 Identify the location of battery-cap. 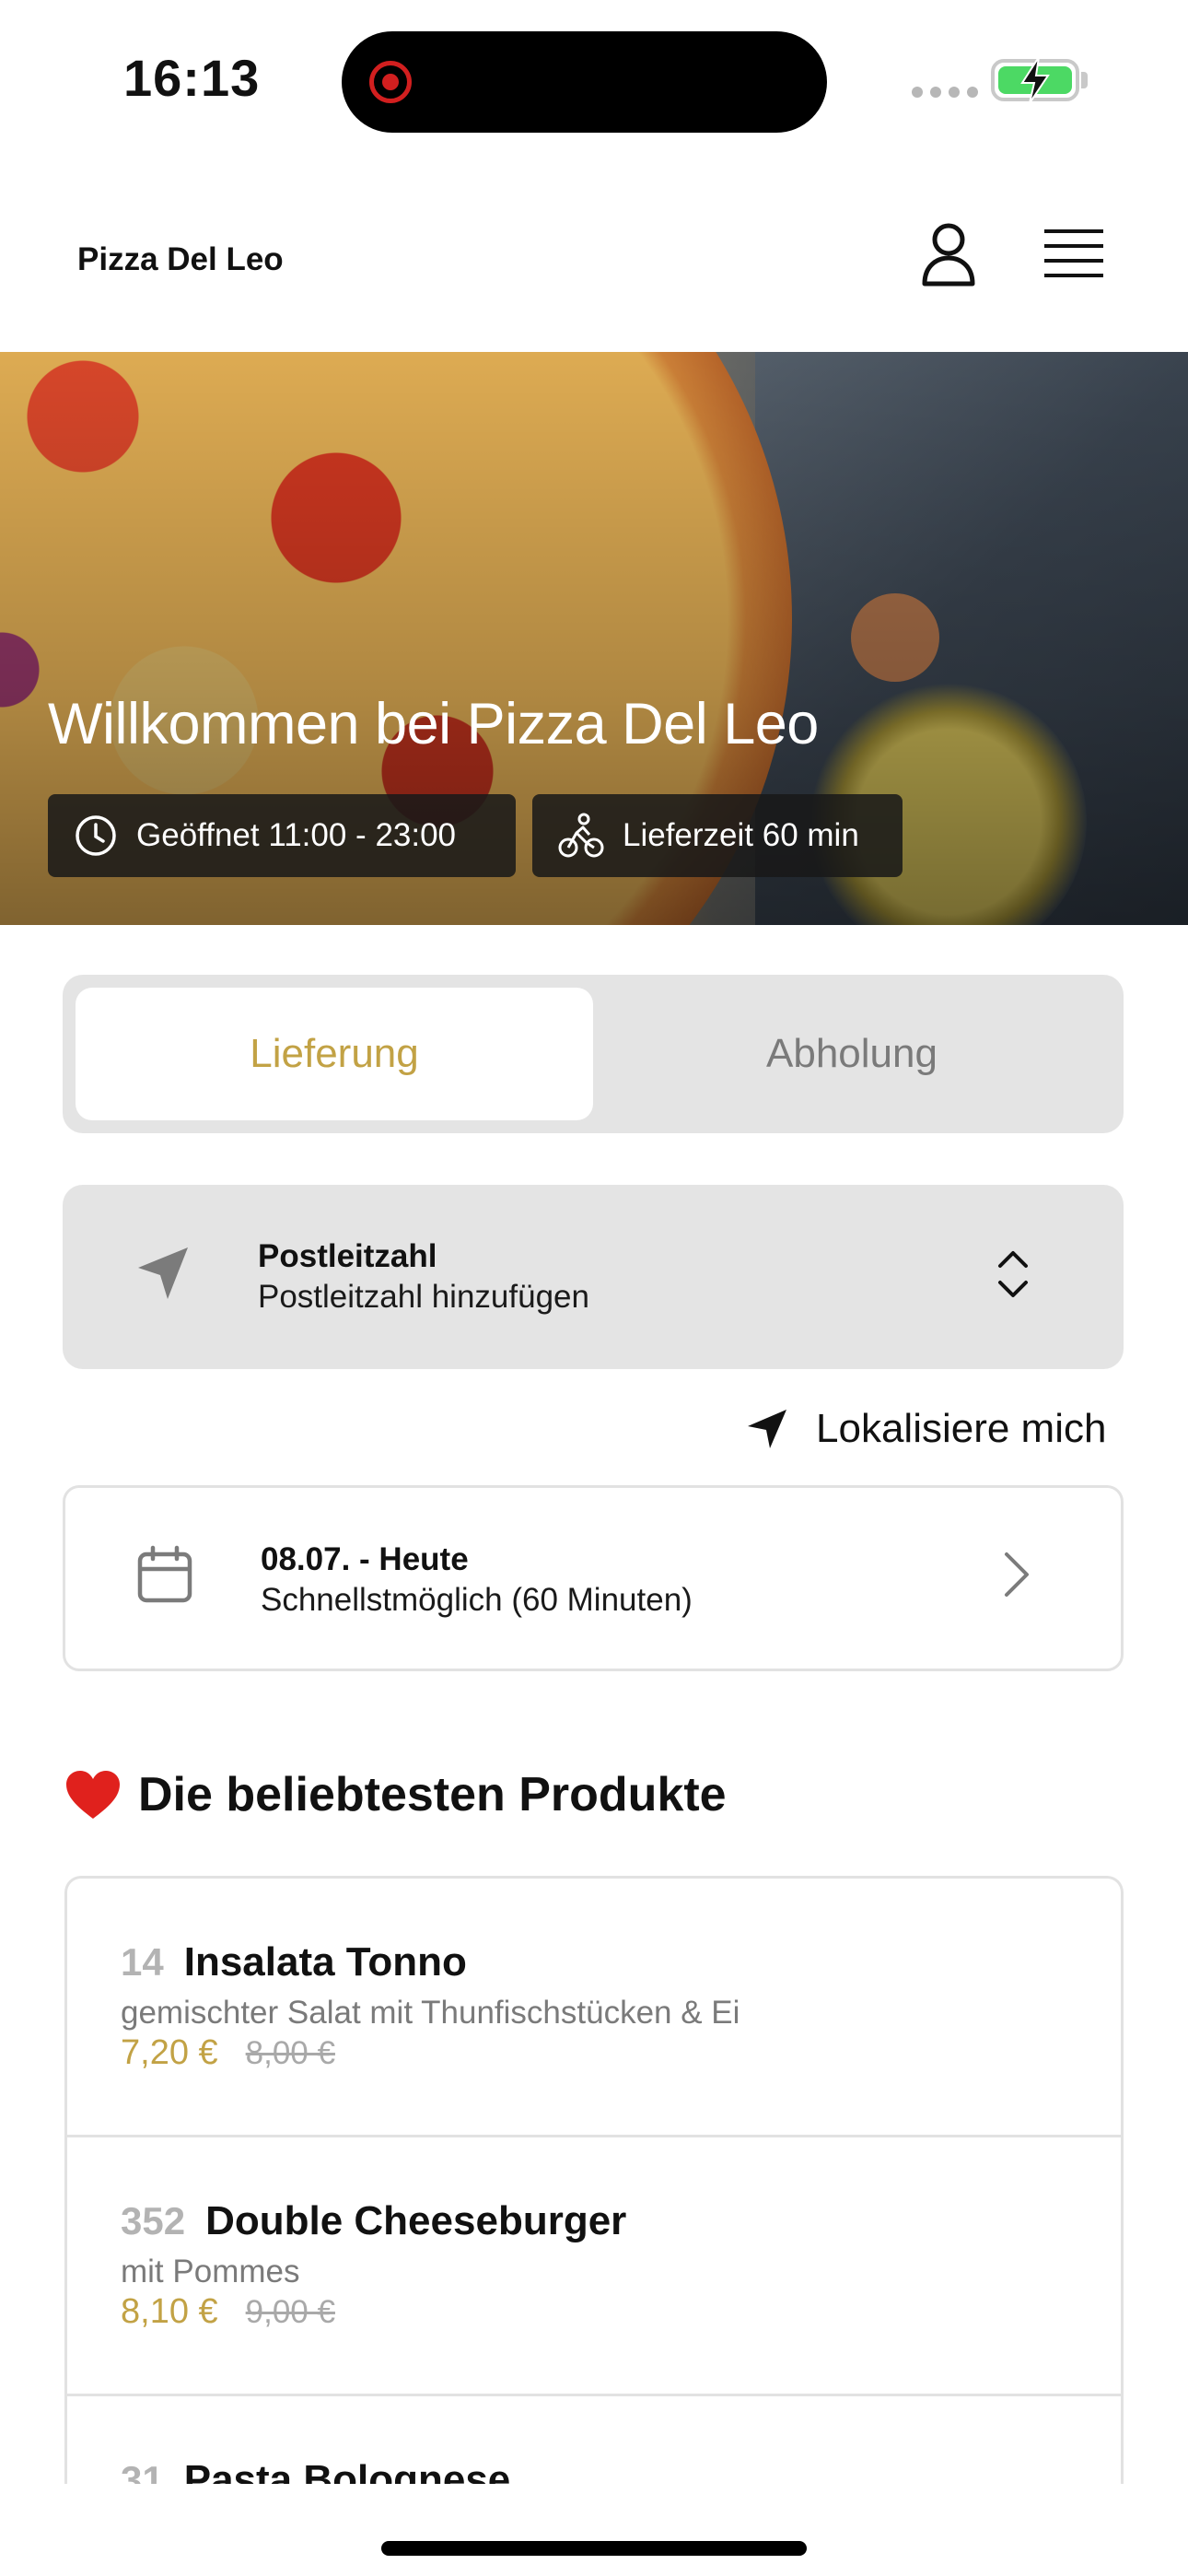
(1084, 80).